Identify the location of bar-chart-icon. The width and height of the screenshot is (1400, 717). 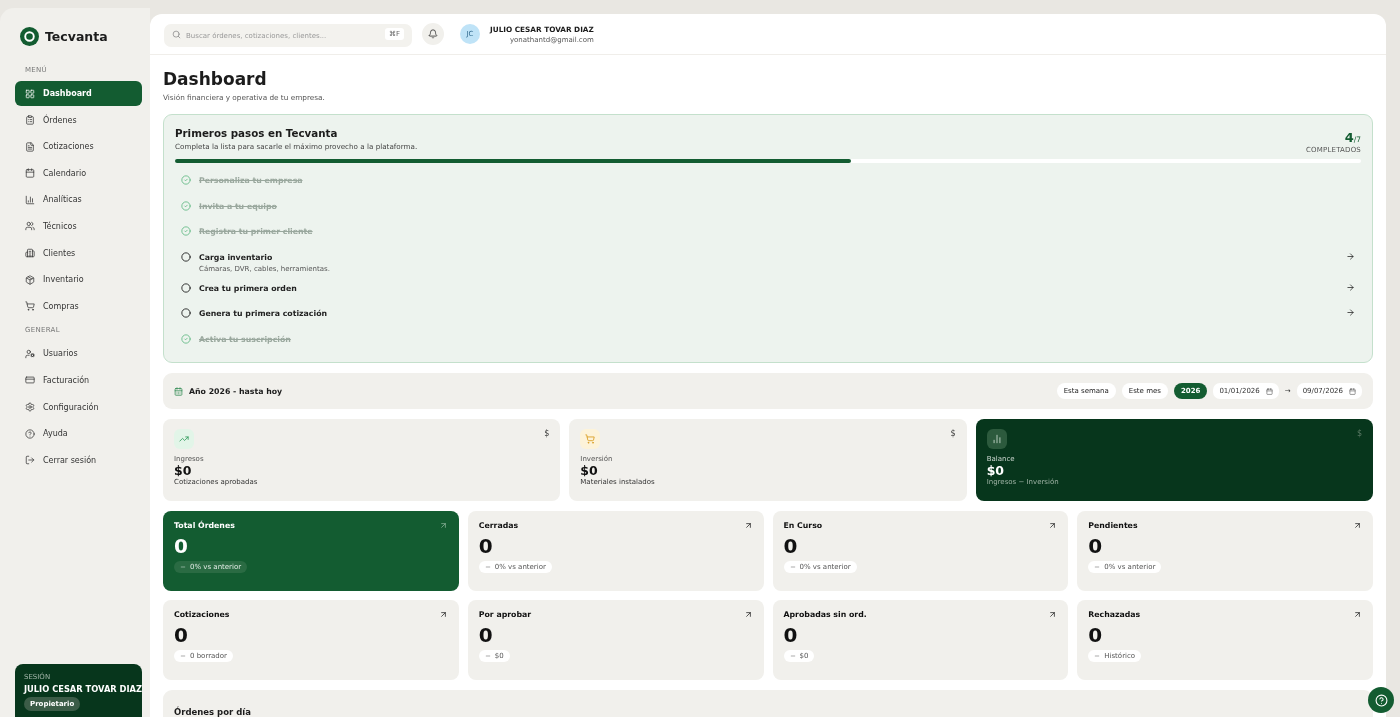
(996, 439).